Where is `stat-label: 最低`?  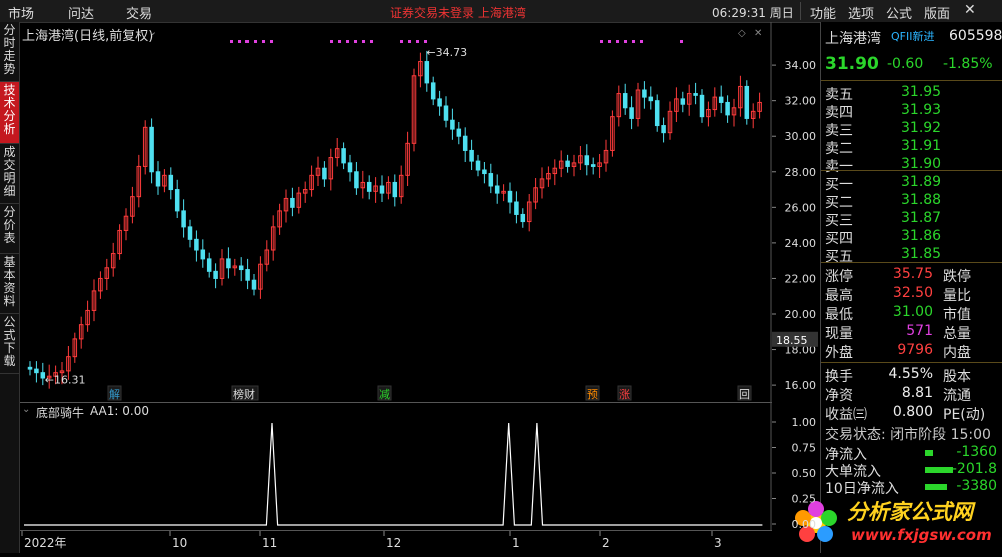 stat-label: 最低 is located at coordinates (839, 315).